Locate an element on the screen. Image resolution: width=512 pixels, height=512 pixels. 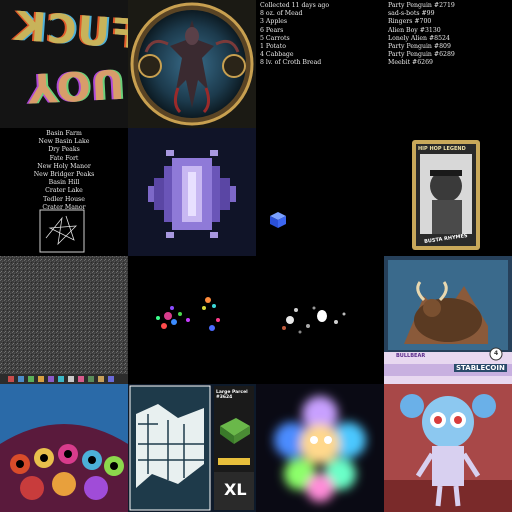
list-item: Meebit #6269 is located at coordinates (410, 63).